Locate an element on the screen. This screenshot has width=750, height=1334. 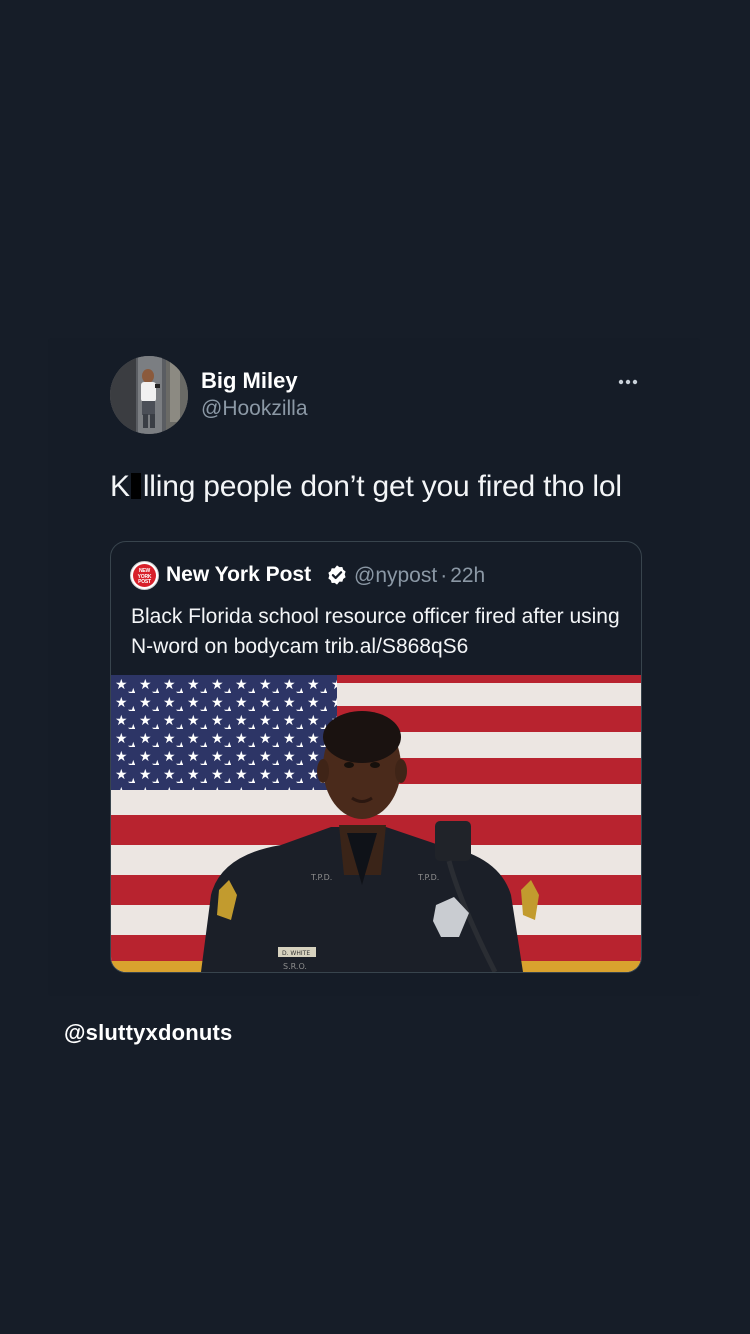
nypost-logo-icon: NEW YORK POST is located at coordinates (144, 575).